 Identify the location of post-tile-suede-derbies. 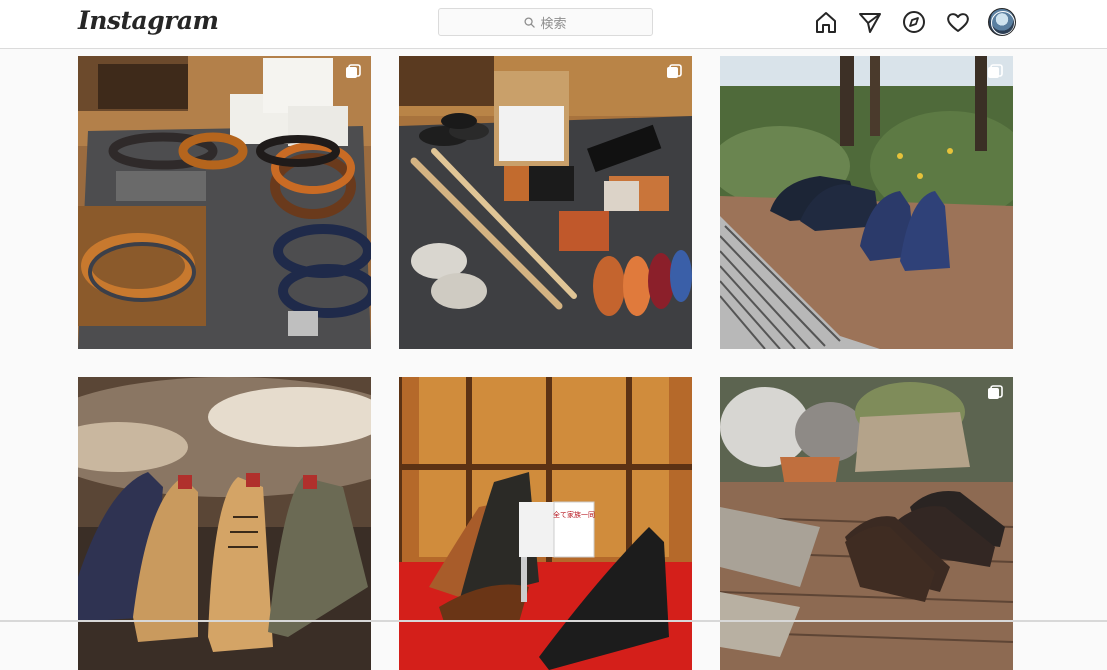
(224, 523).